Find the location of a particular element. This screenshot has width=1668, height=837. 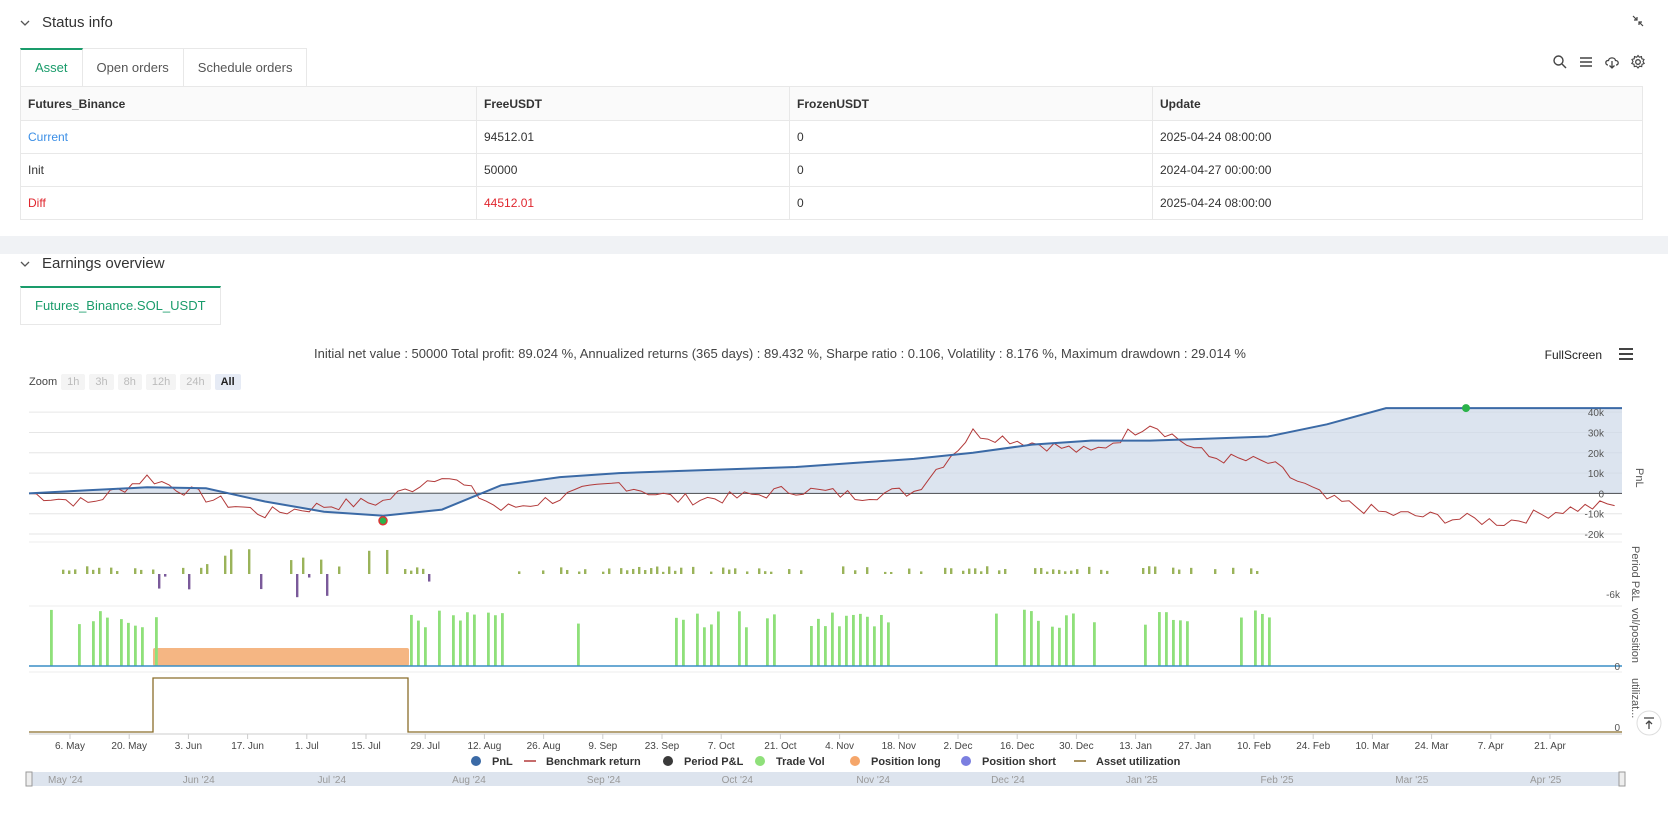

x-tick-label: 1. Jul is located at coordinates (307, 746).